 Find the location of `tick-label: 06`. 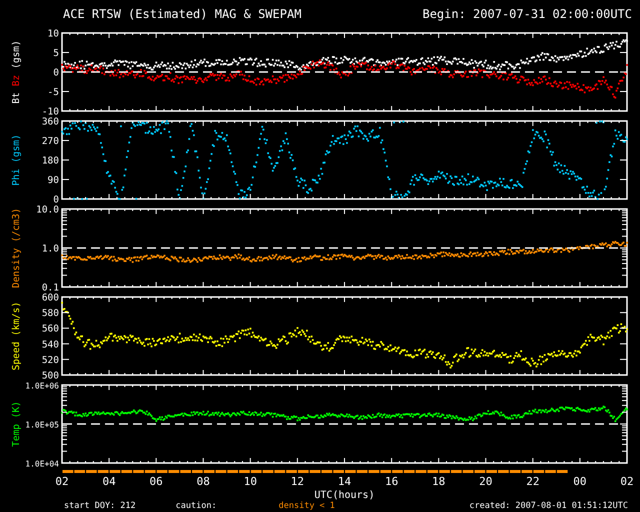

tick-label: 06 is located at coordinates (156, 481).